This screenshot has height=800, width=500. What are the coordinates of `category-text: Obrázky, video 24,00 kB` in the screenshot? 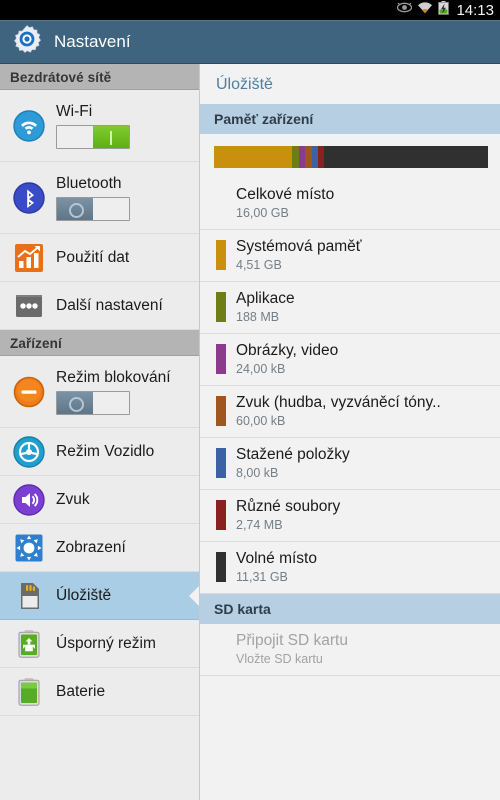 It's located at (287, 359).